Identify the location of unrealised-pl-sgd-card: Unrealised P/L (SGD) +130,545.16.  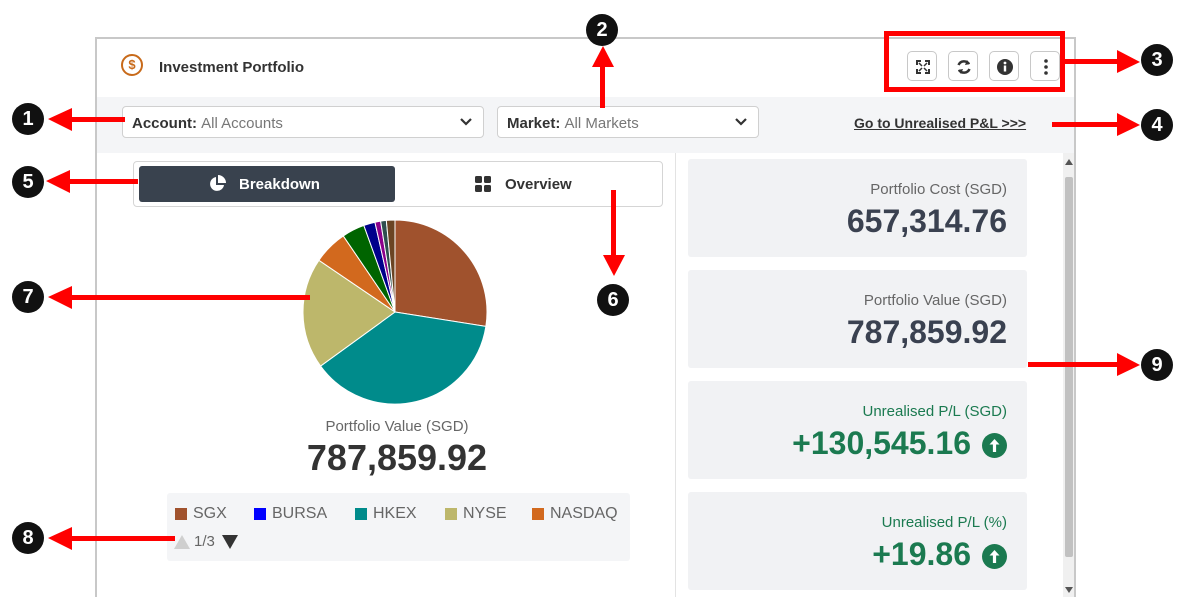
(857, 430).